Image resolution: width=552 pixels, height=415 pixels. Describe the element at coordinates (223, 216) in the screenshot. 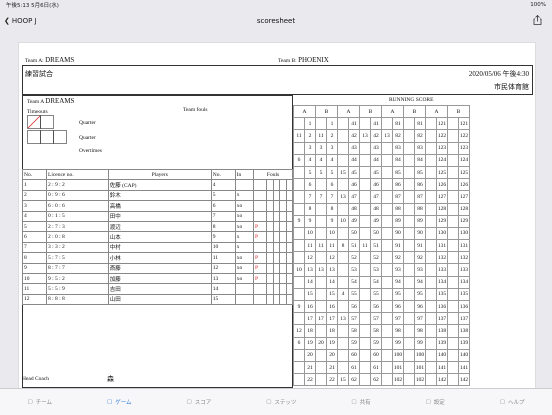

I see `player-no: 7` at that location.